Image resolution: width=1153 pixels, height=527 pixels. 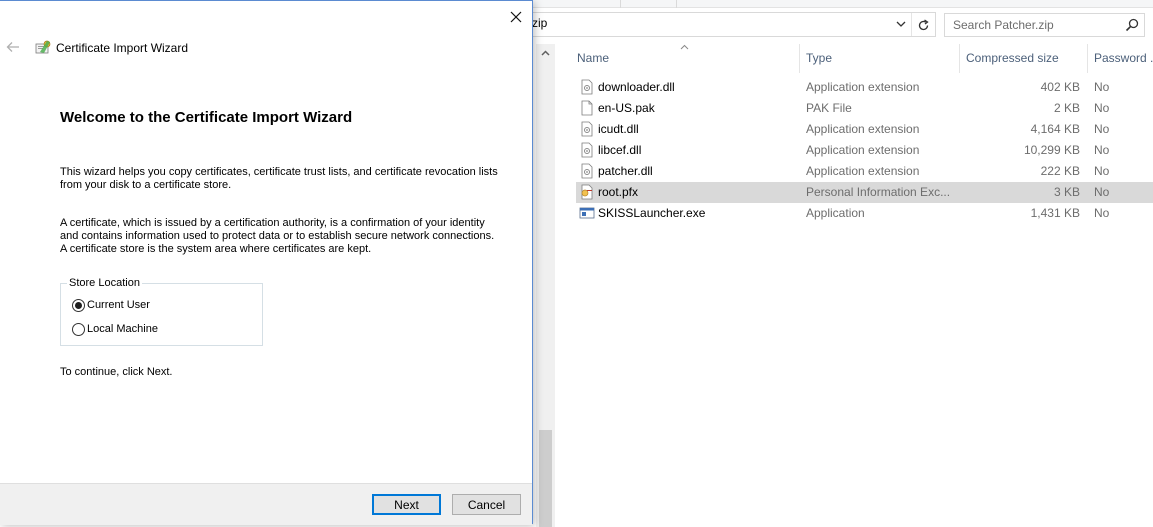 I want to click on store-location-group, so click(x=161, y=314).